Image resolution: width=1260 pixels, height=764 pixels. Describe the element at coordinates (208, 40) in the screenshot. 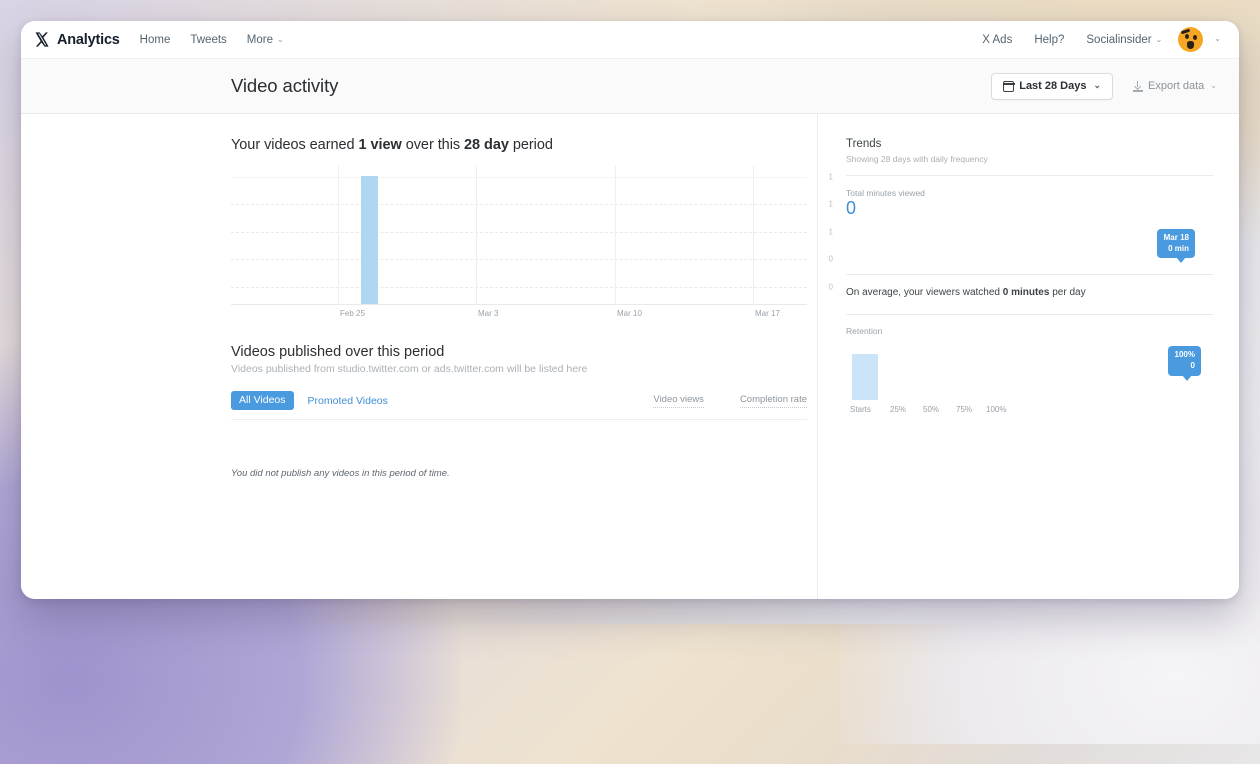

I see `nav-link-tweets: Tweets` at that location.